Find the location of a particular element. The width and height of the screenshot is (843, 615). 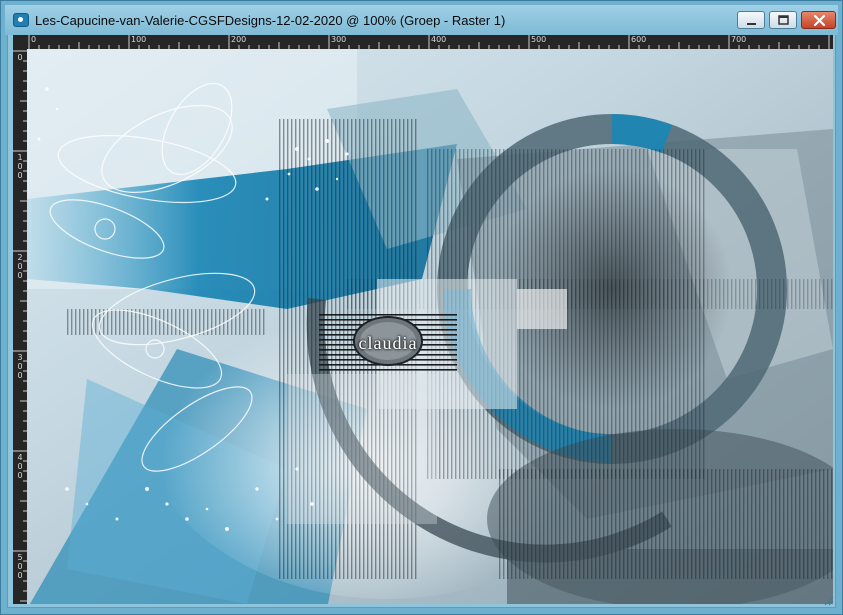

resize-grip-icon is located at coordinates (829, 601).